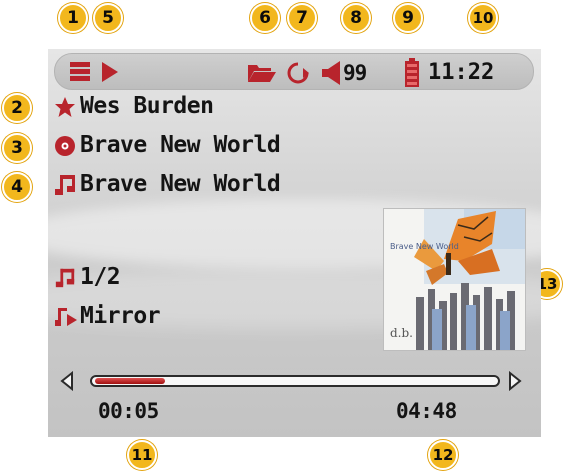 This screenshot has height=473, width=566. I want to click on next-track-icon, so click(66, 319).